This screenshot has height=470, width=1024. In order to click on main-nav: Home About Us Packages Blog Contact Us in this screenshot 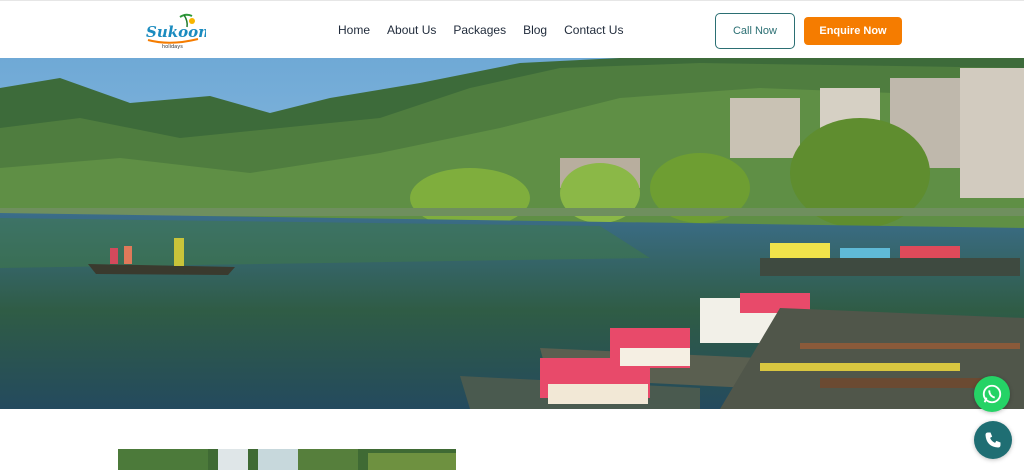, I will do `click(489, 30)`.